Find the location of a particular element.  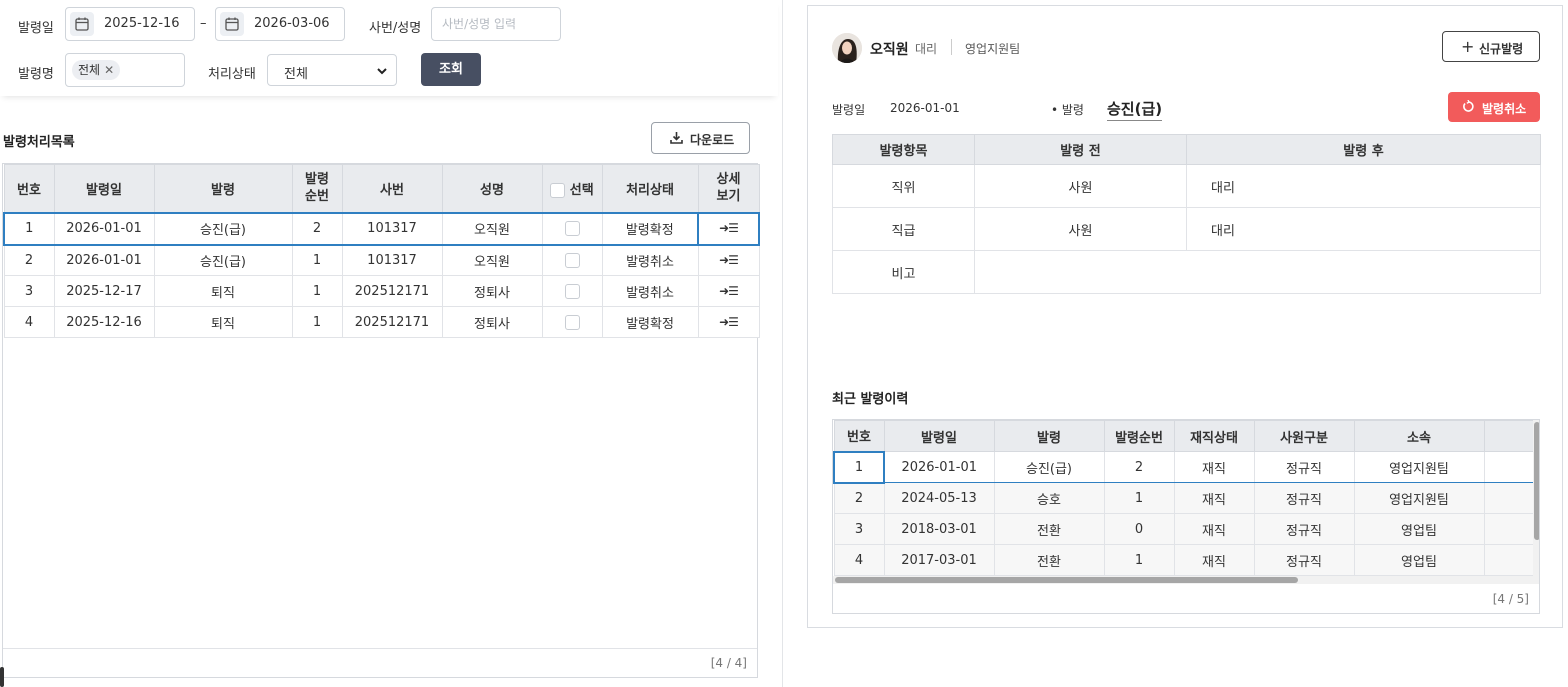

table-row: 3 2025-12-17 퇴직 1 202512171 정퇴사 발령취소 ➜☰ is located at coordinates (381, 291).